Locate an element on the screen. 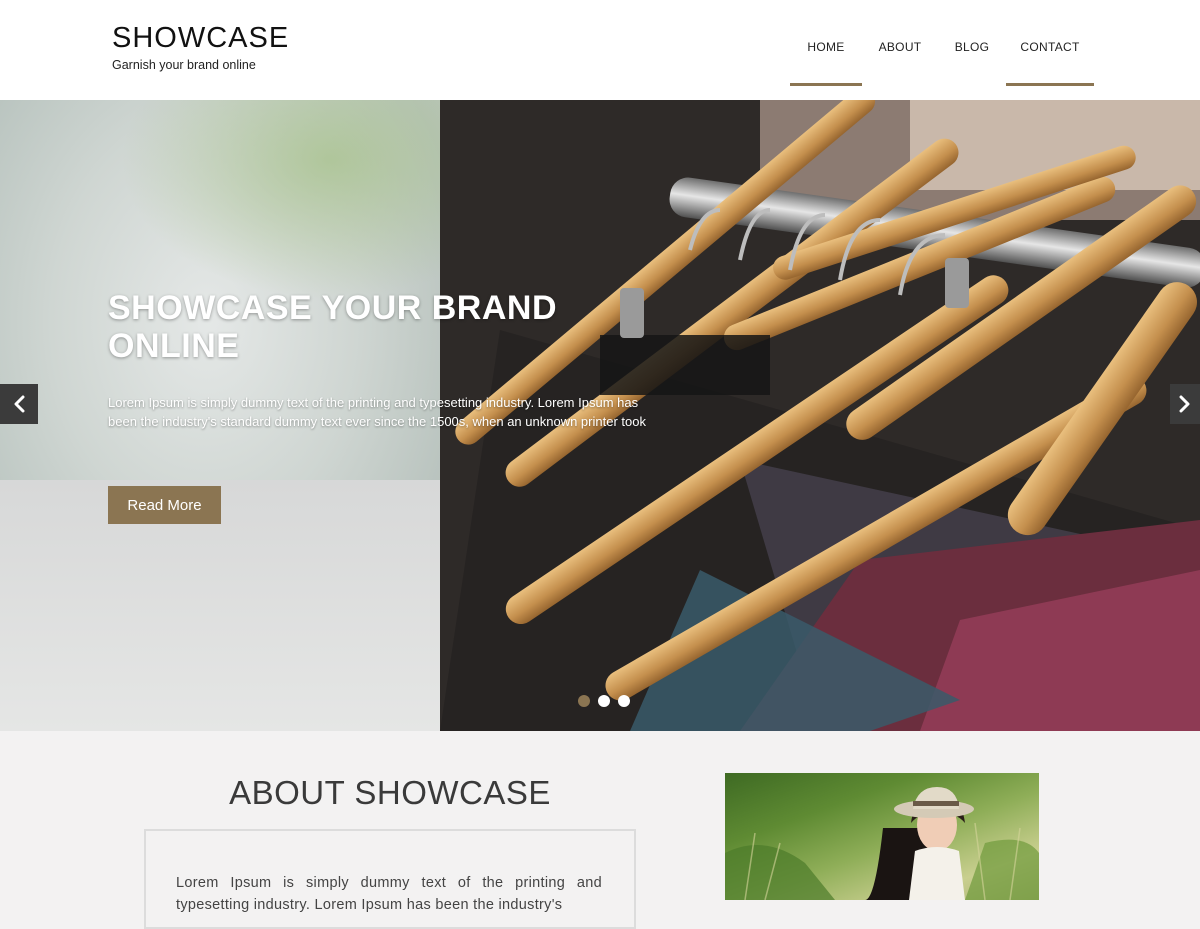 The height and width of the screenshot is (929, 1200). read-more-button: Read More is located at coordinates (164, 505).